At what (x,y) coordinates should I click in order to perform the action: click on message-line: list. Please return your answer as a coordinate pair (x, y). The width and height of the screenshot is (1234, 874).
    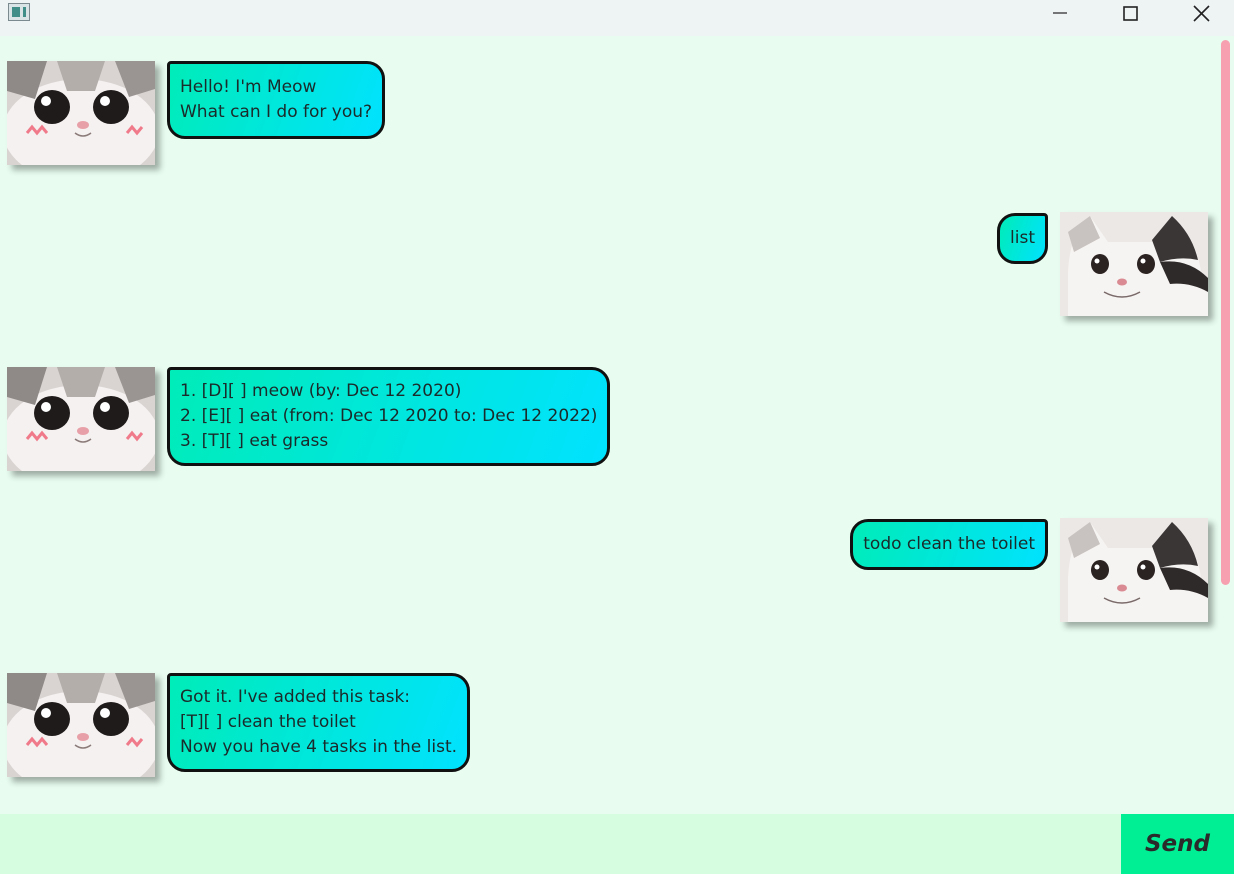
    Looking at the image, I should click on (1022, 238).